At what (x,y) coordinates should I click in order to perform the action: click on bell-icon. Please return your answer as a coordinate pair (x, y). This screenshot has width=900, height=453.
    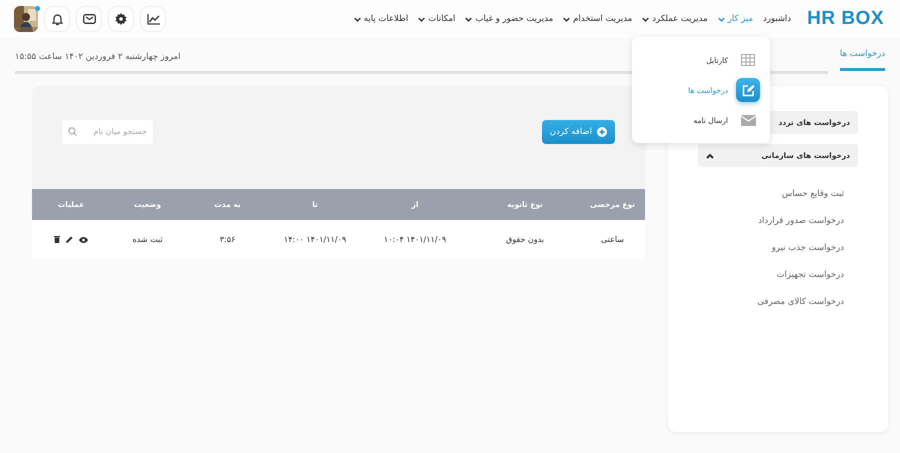
    Looking at the image, I should click on (57, 19).